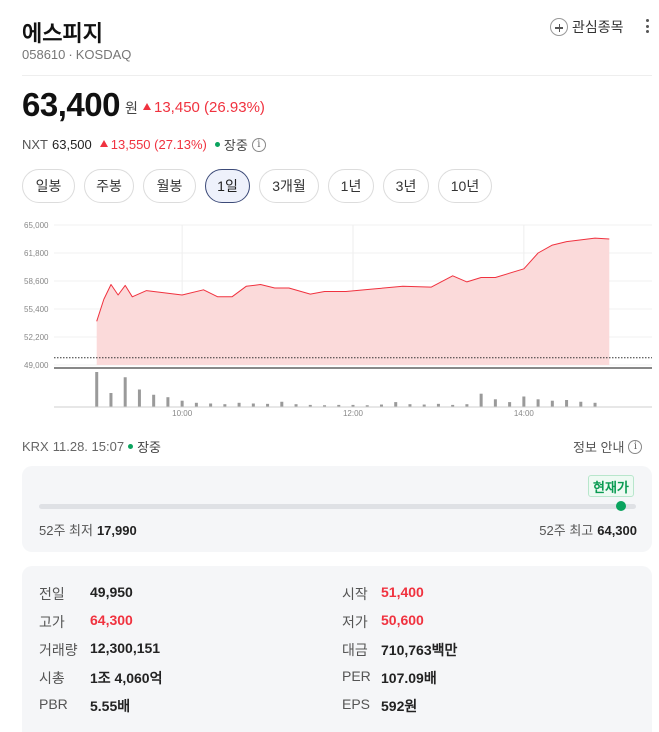  What do you see at coordinates (598, 27) in the screenshot?
I see `watchlist-label: 관심종목` at bounding box center [598, 27].